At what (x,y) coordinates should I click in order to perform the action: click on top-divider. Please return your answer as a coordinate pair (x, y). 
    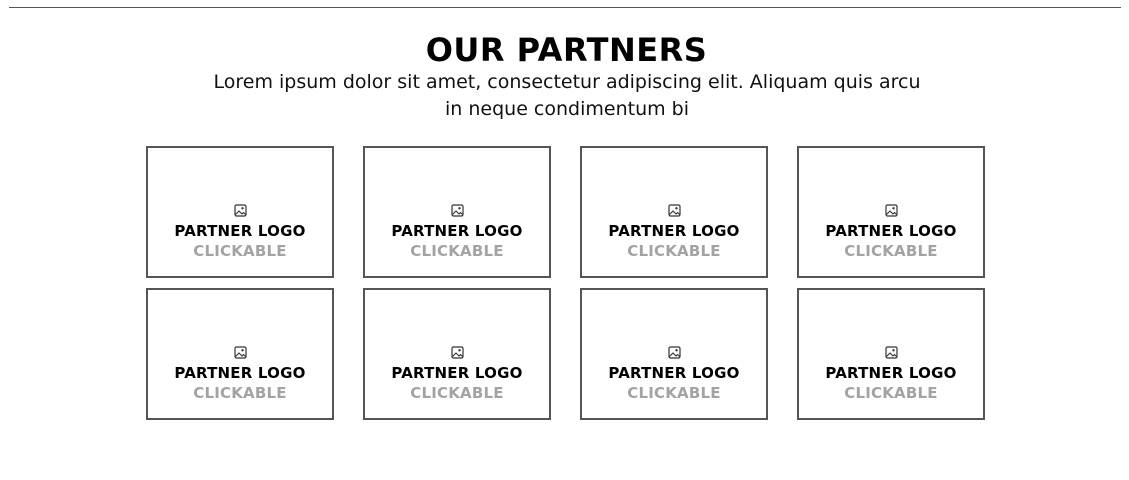
    Looking at the image, I should click on (565, 7).